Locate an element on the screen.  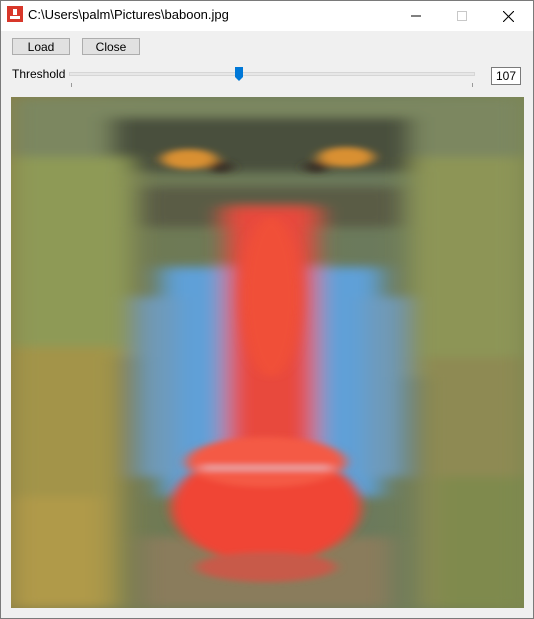
close-window-button is located at coordinates (508, 16).